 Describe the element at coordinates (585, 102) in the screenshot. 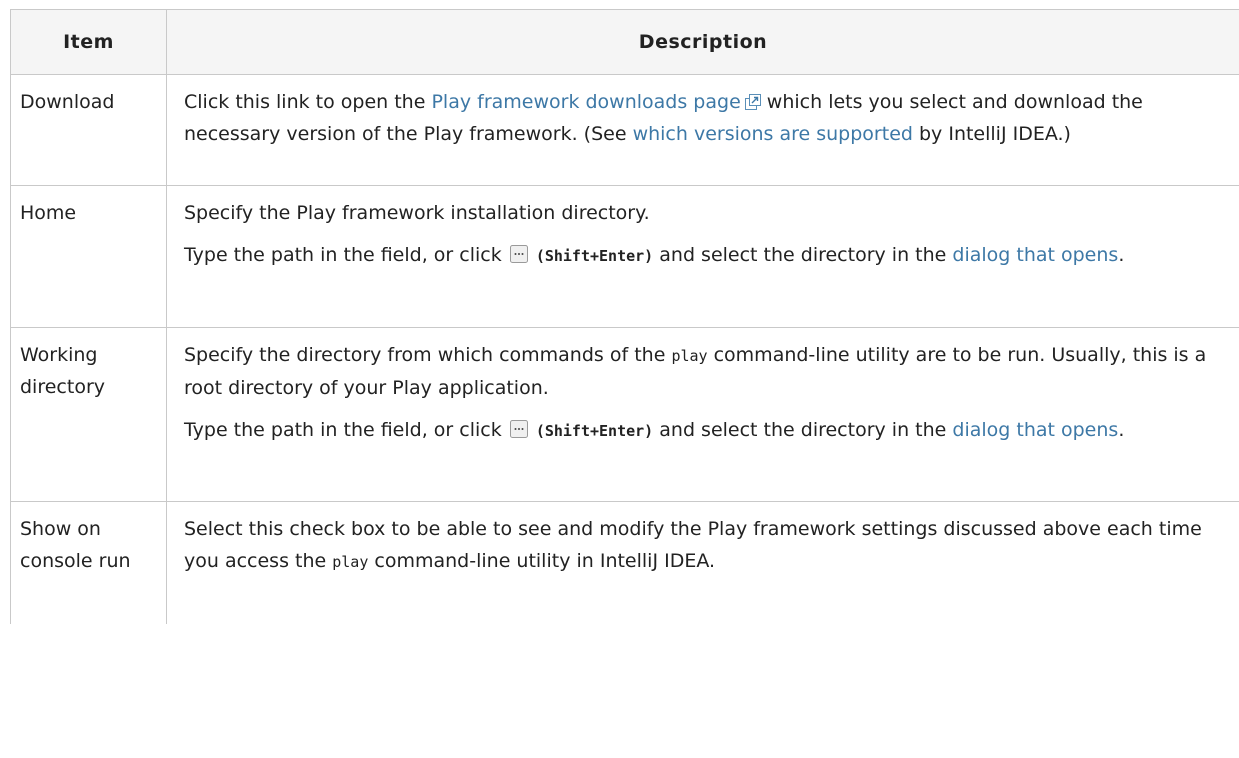

I see `play-downloads-link: Play framework downloads page` at that location.